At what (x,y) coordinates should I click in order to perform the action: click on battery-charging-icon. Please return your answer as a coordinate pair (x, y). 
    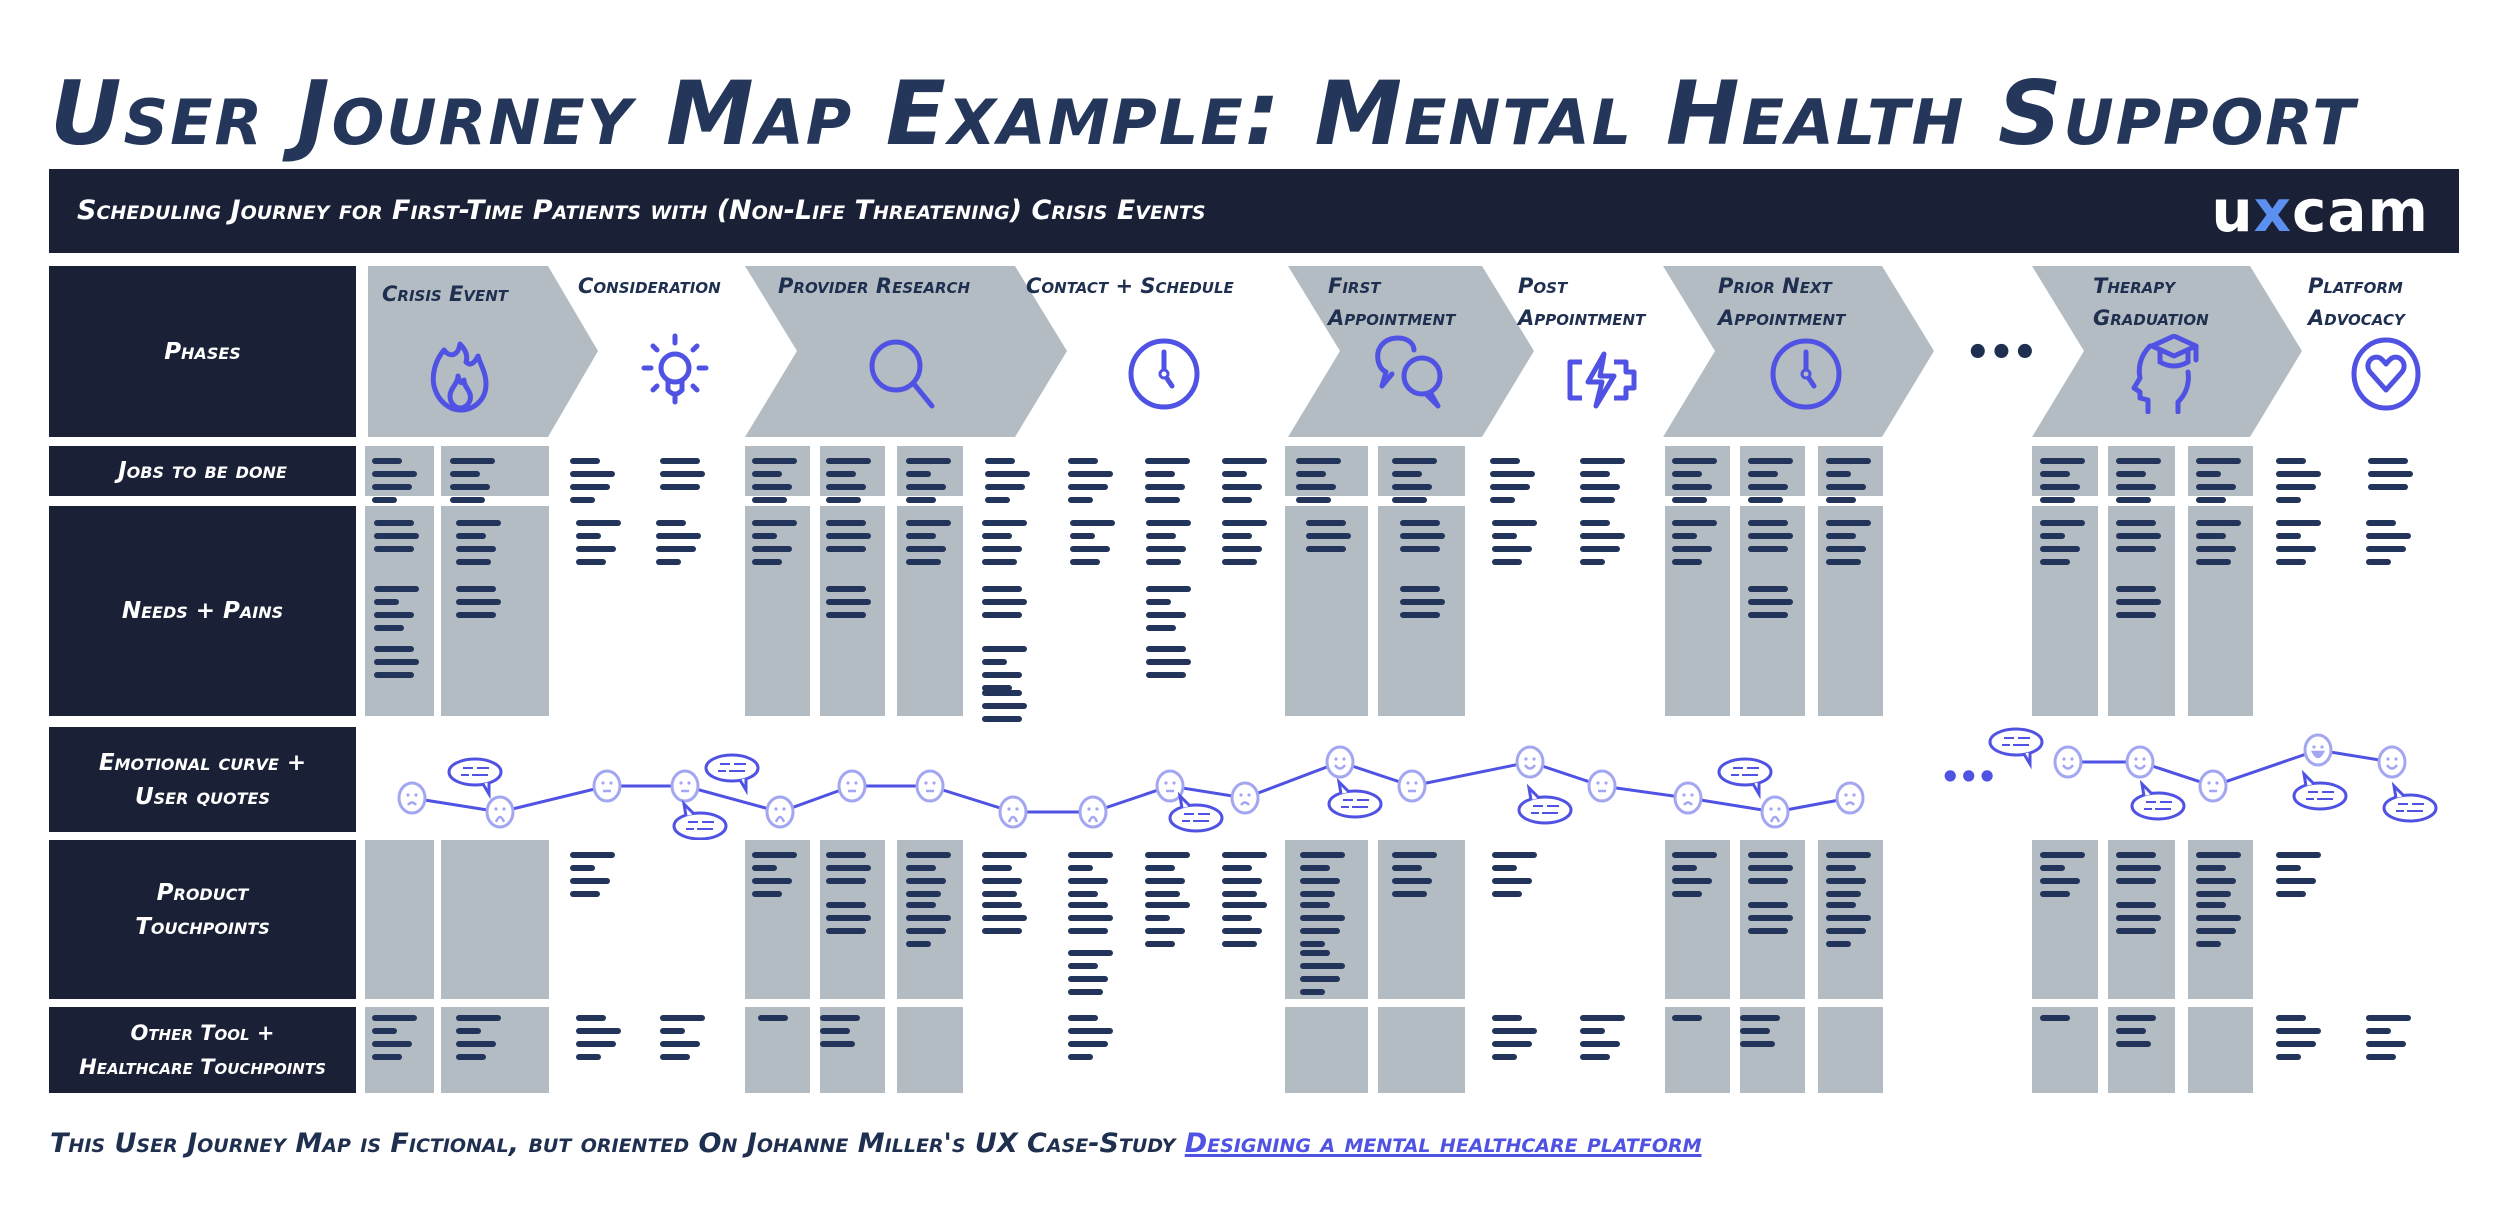
    Looking at the image, I should click on (1602, 380).